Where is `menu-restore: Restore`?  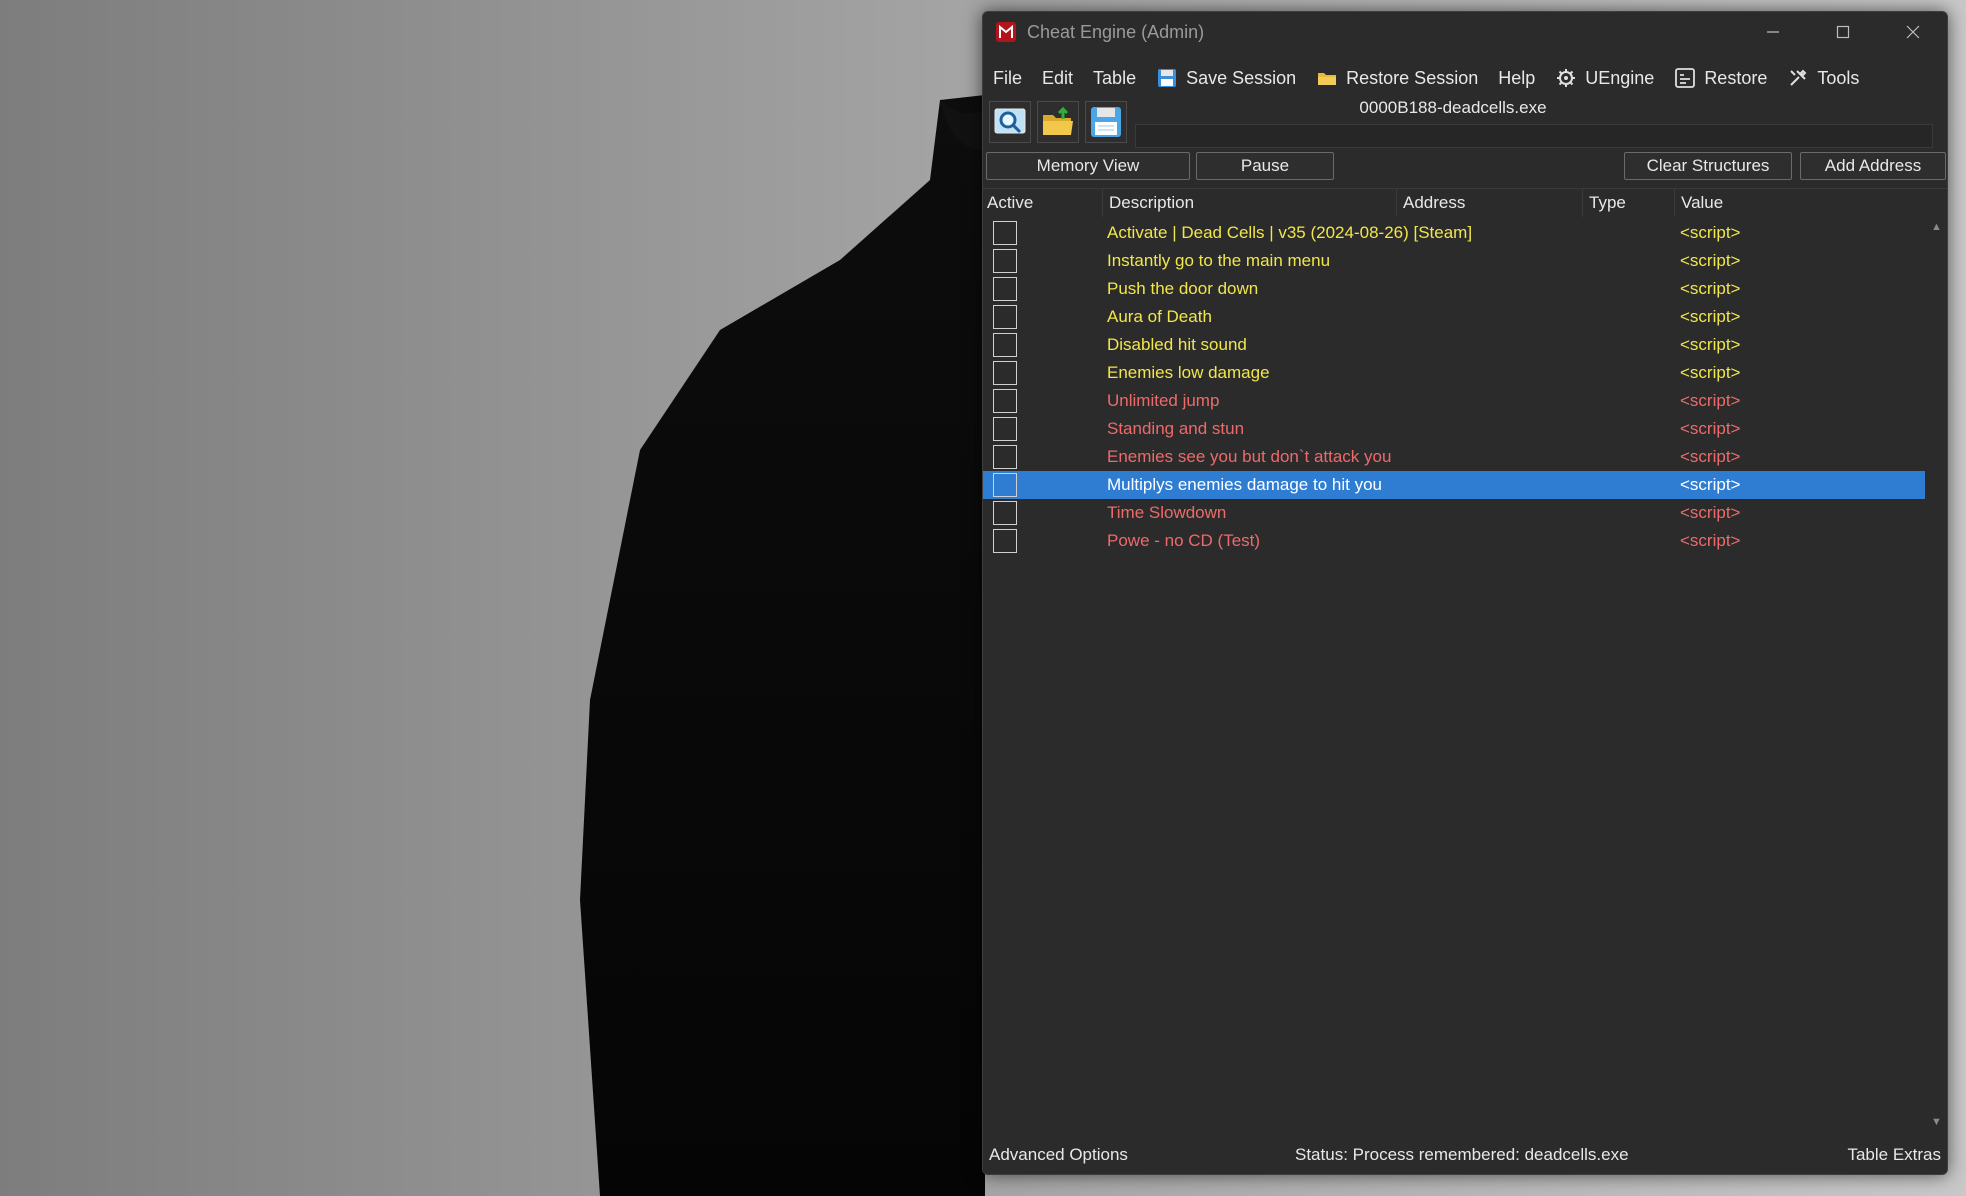 menu-restore: Restore is located at coordinates (1720, 78).